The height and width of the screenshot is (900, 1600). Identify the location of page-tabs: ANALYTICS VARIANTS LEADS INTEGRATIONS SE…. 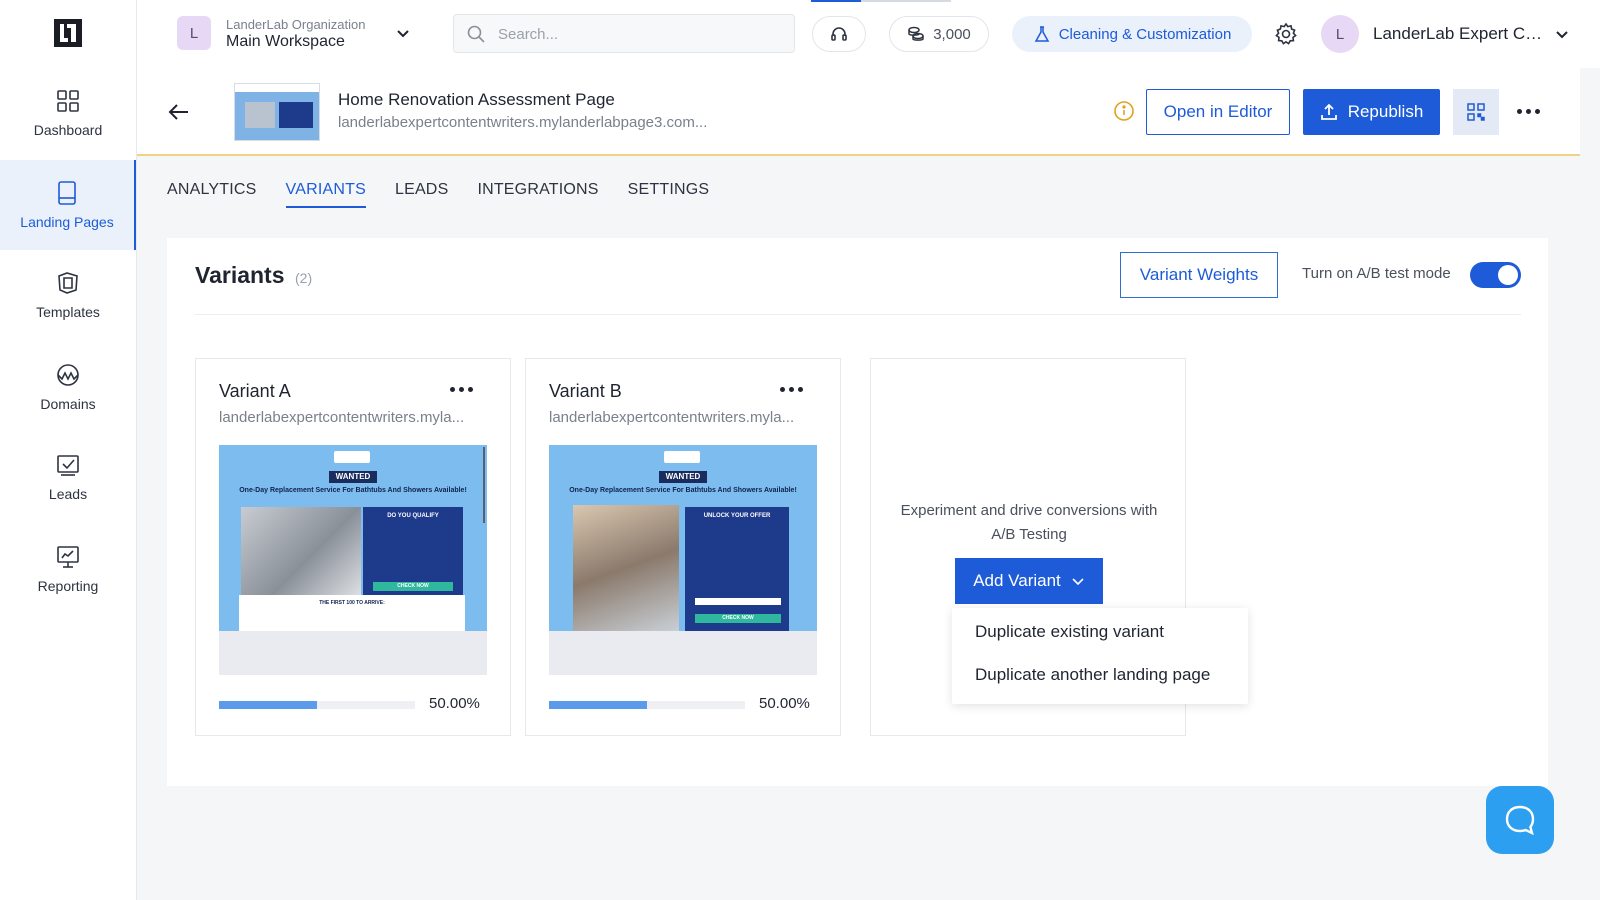
(438, 194).